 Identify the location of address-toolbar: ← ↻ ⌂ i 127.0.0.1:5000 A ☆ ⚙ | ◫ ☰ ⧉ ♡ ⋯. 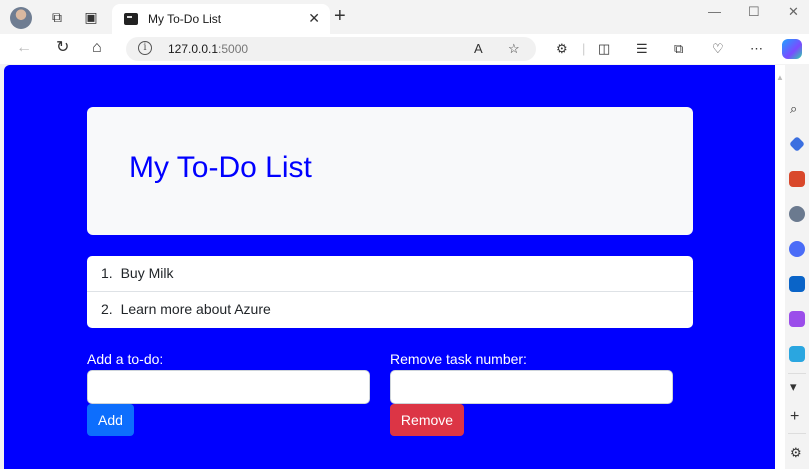
(404, 49).